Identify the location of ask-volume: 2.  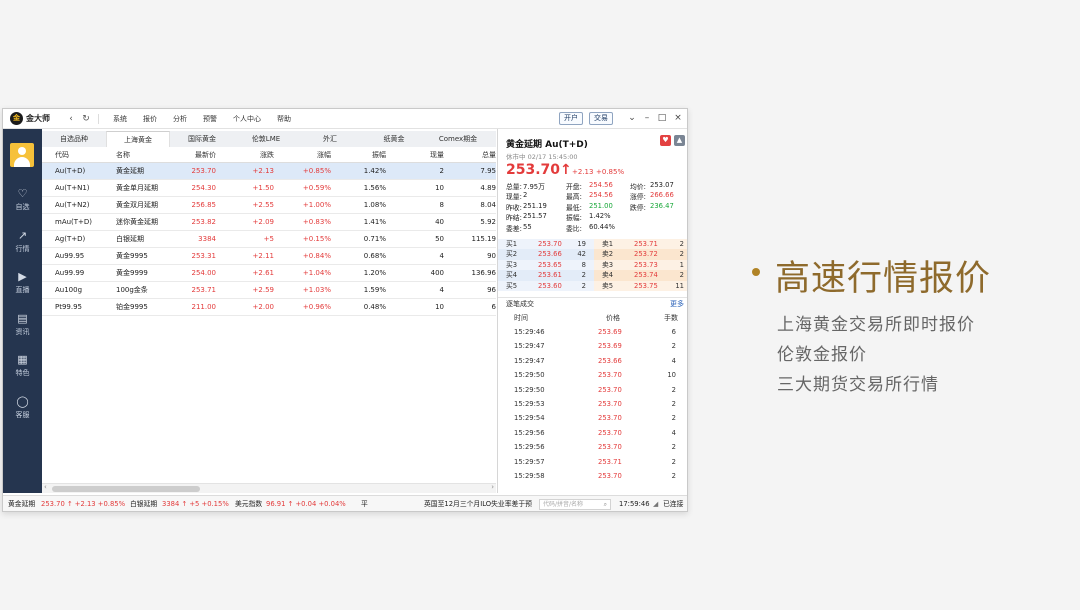
(681, 244).